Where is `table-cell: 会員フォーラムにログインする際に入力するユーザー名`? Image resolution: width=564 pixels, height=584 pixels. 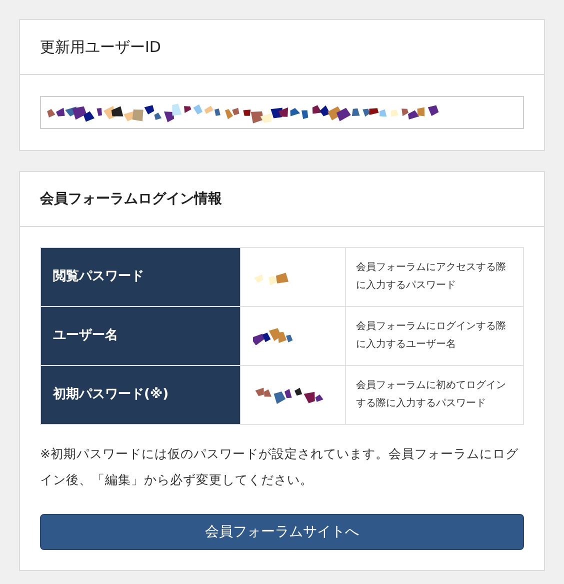 table-cell: 会員フォーラムにログインする際に入力するユーザー名 is located at coordinates (435, 336).